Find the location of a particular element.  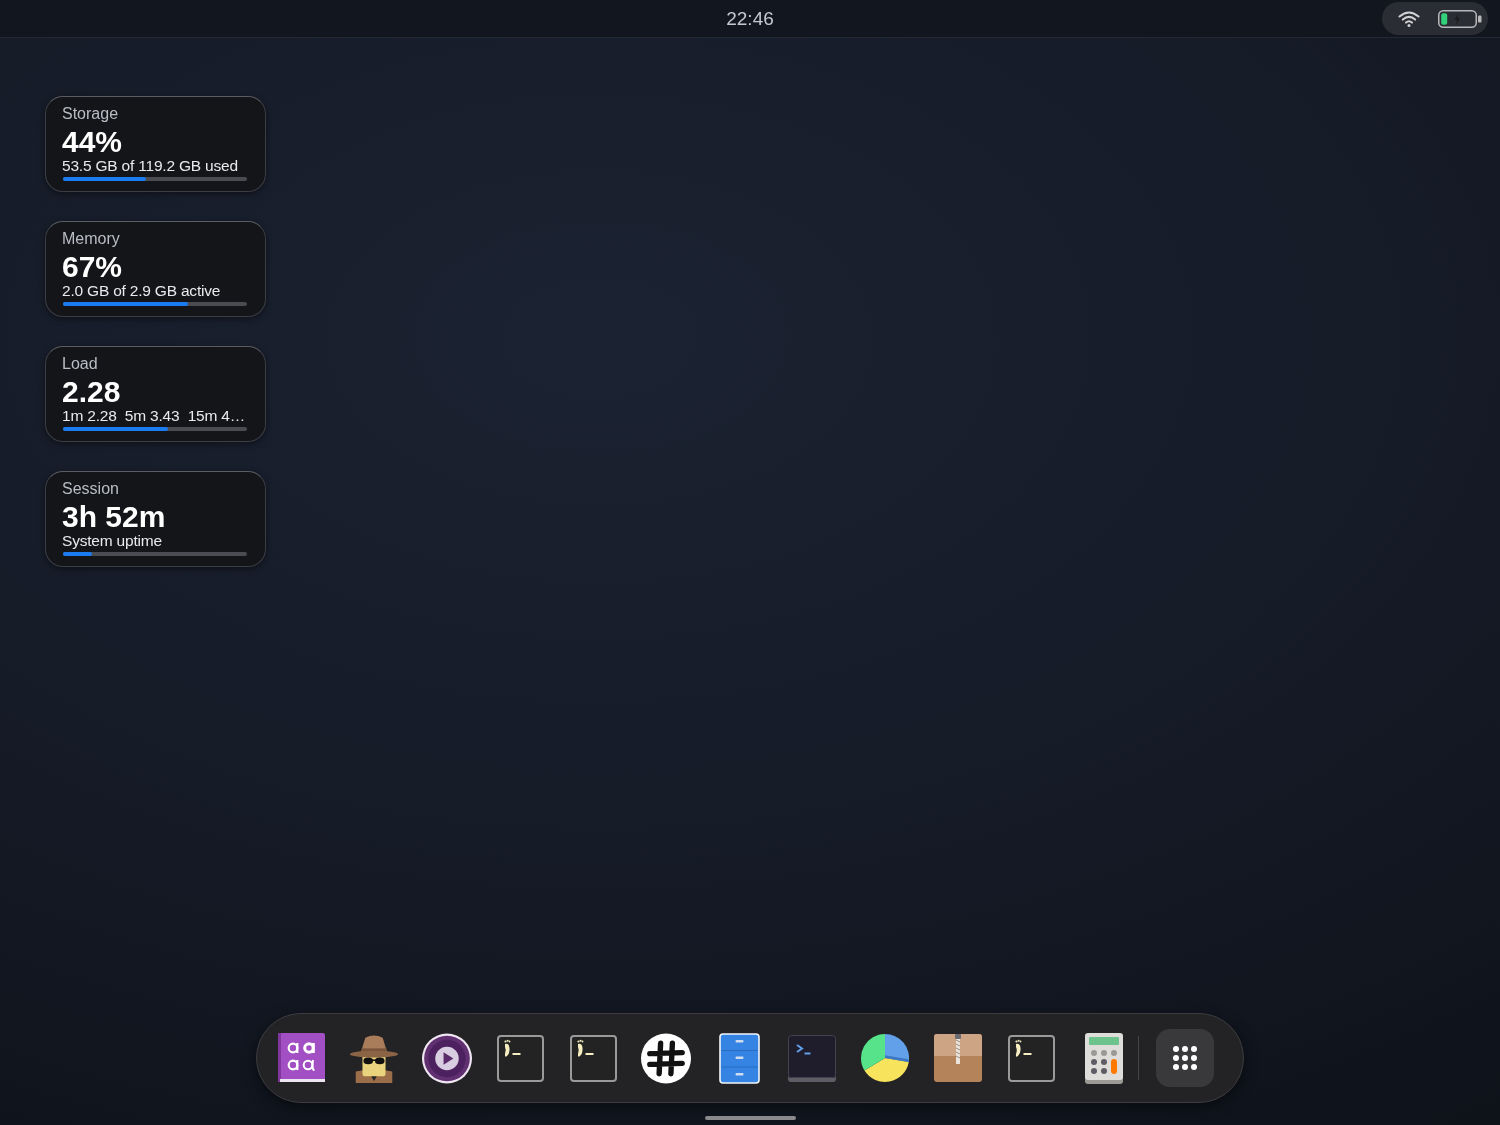

grid-icon is located at coordinates (1185, 1058).